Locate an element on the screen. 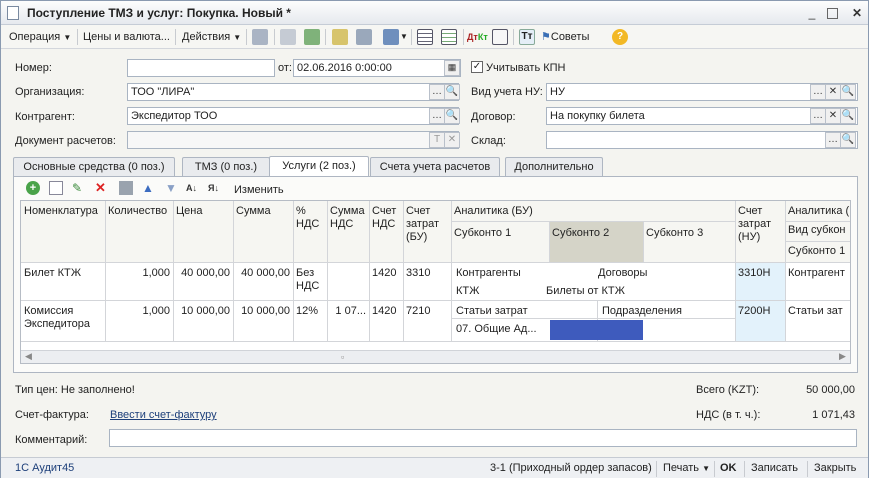  invoice-link: Ввести счет-фактуру is located at coordinates (163, 415).